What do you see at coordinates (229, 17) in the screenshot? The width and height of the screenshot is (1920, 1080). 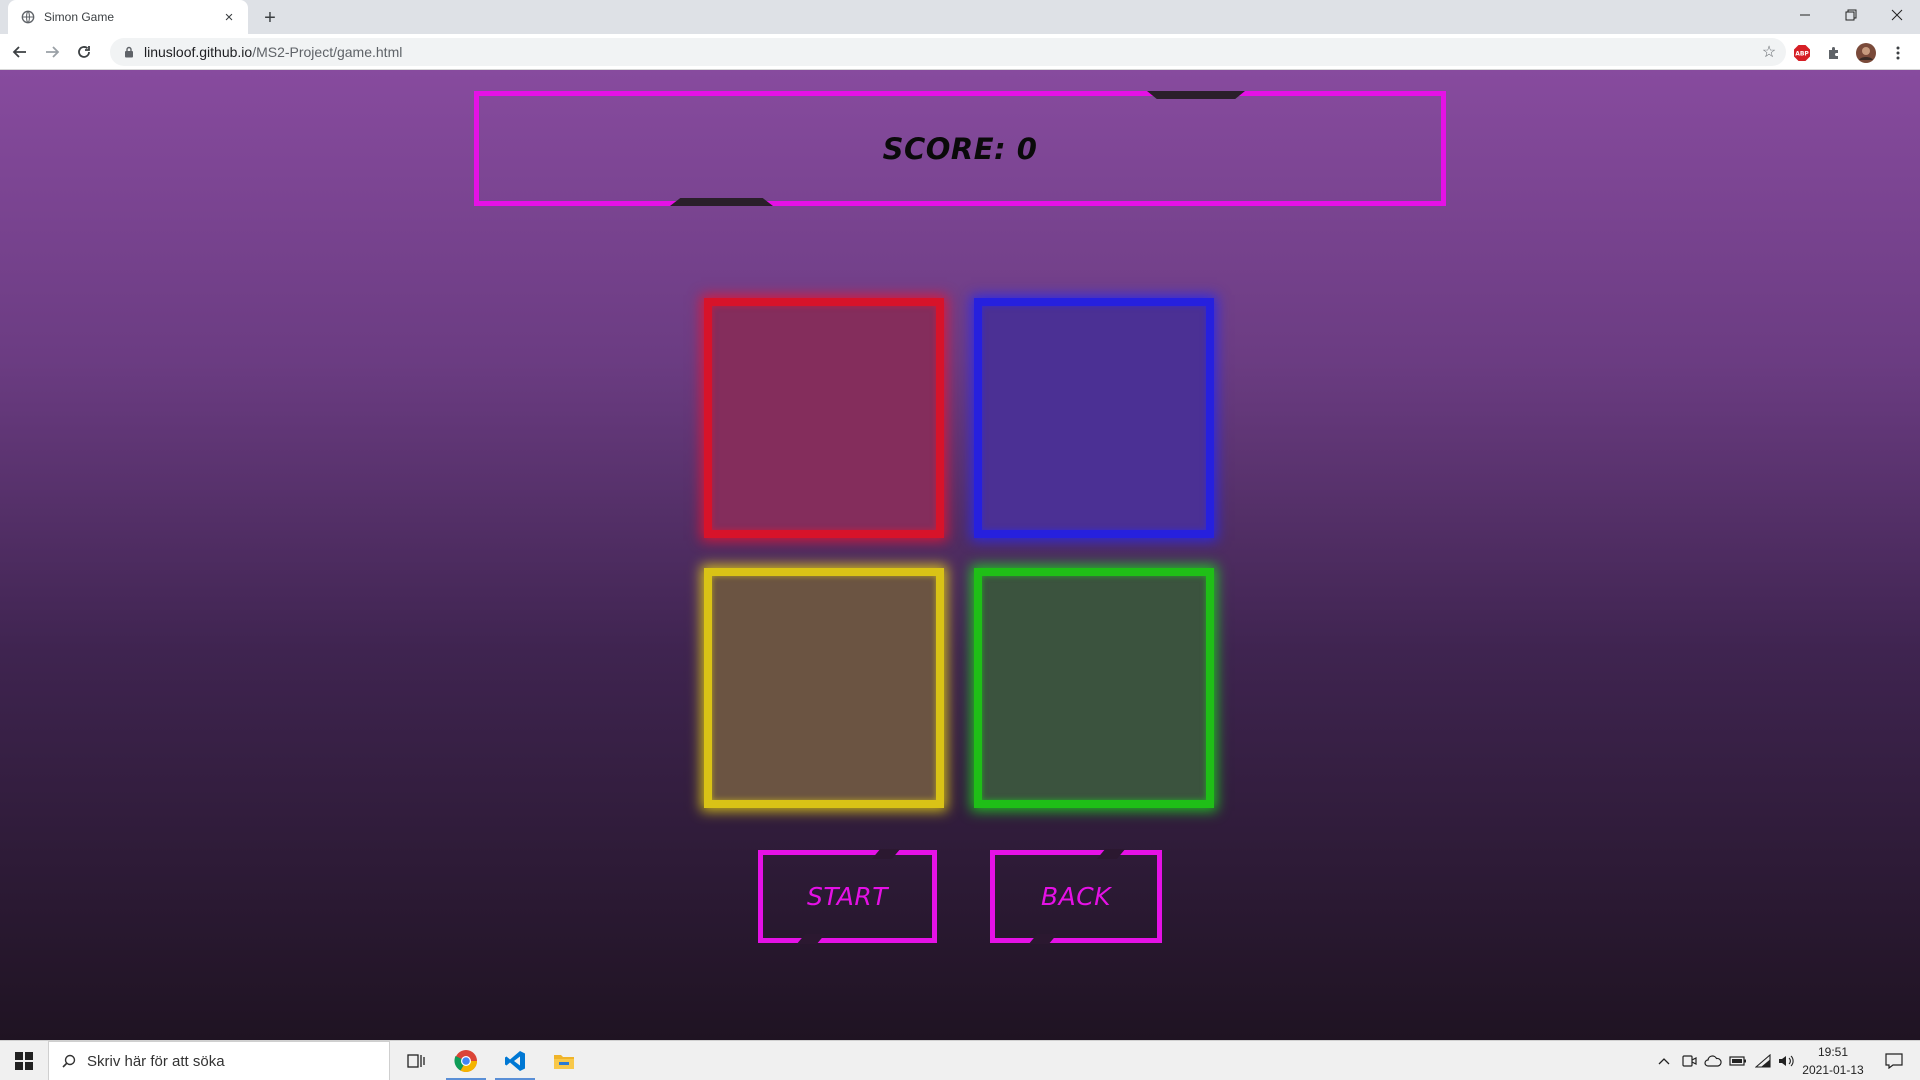 I see `close-tab-icon: ×` at bounding box center [229, 17].